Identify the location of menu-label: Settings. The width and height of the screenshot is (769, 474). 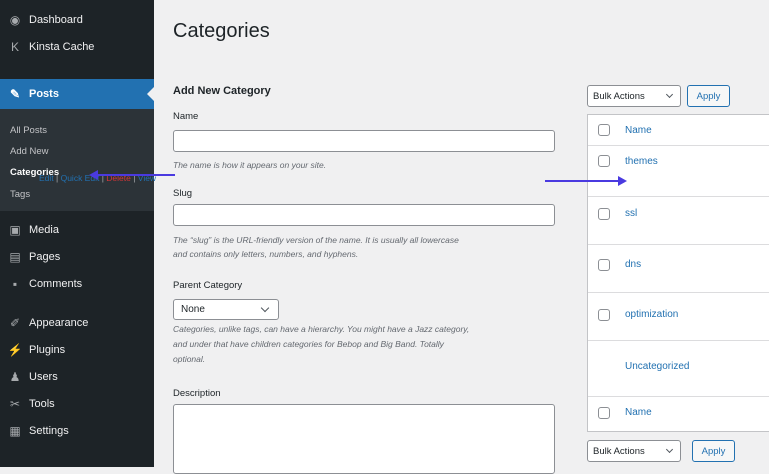
(49, 431).